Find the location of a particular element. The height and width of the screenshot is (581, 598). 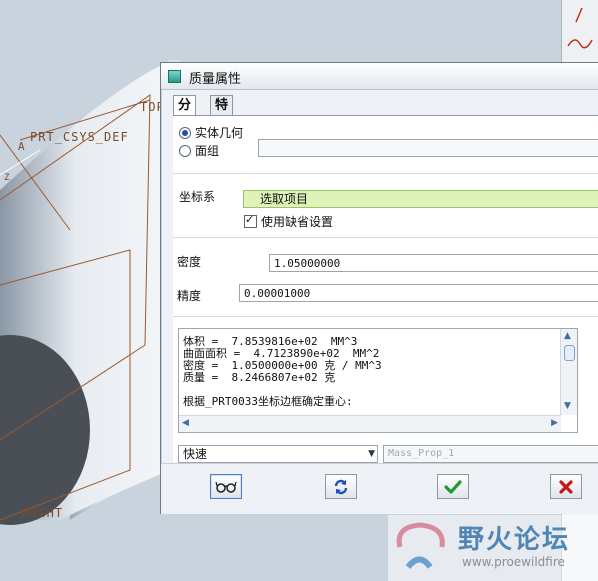

results-vertical-scrollbar: ▲ ▼ is located at coordinates (568, 372).